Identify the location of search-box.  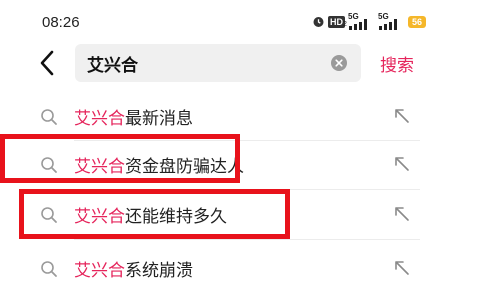
(218, 63).